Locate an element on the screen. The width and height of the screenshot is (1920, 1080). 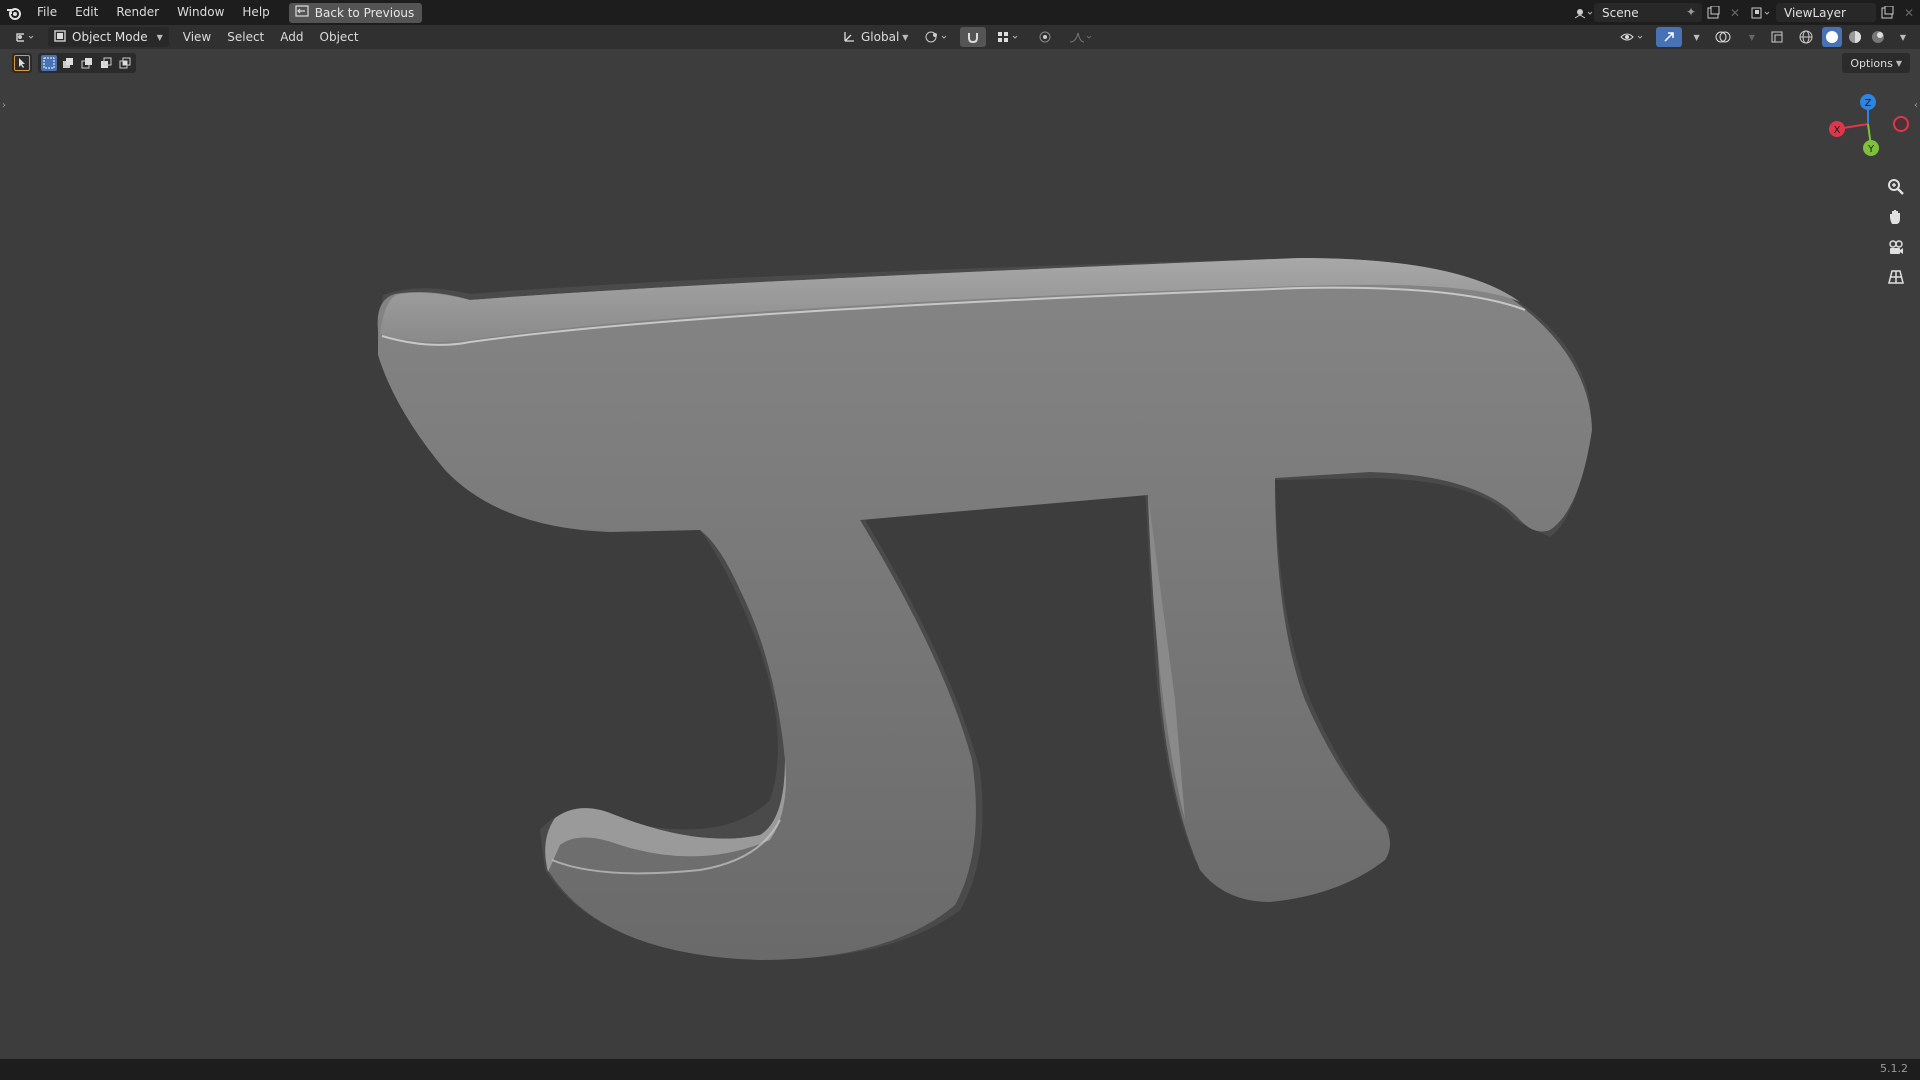
scene-selector-icon is located at coordinates (1583, 12).